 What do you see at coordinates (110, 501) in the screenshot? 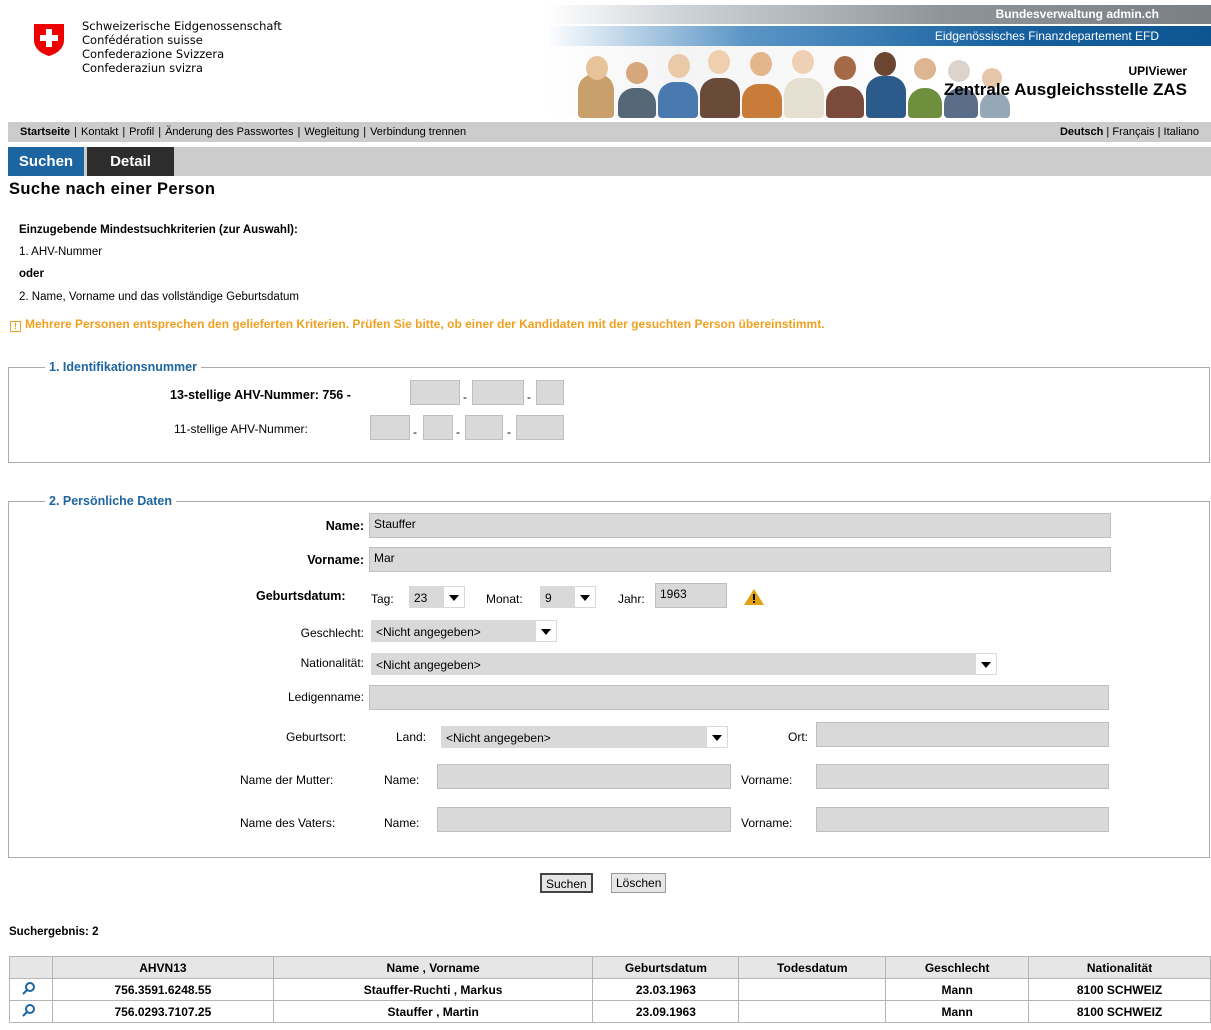
I see `personal-section-legend: 2. Persönliche Daten` at bounding box center [110, 501].